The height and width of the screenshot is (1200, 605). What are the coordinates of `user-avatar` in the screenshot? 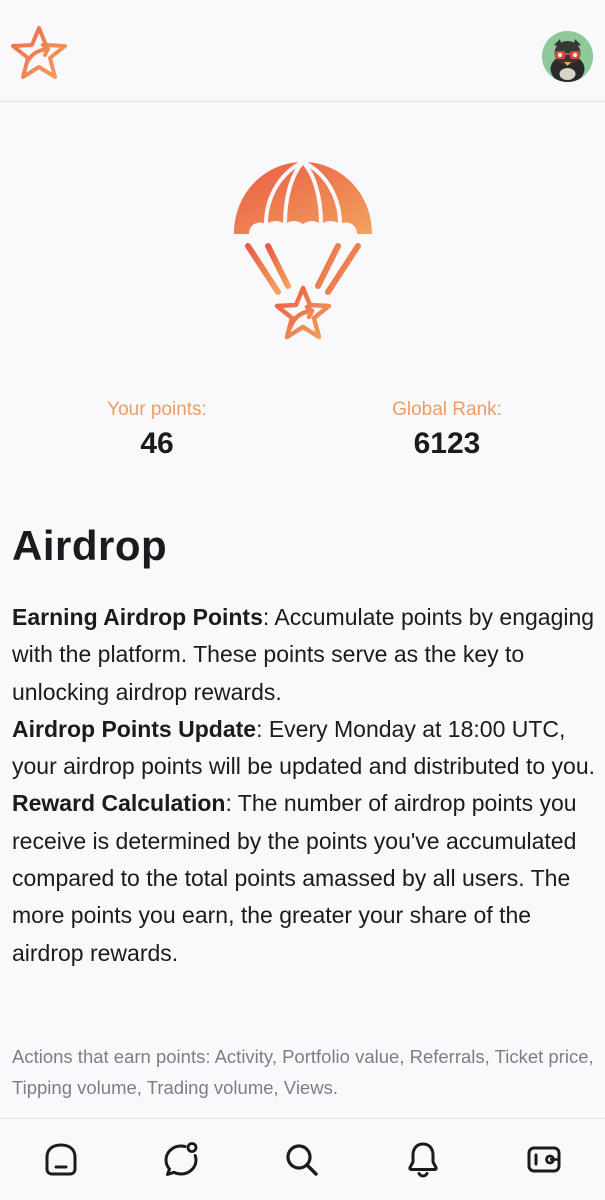 It's located at (567, 56).